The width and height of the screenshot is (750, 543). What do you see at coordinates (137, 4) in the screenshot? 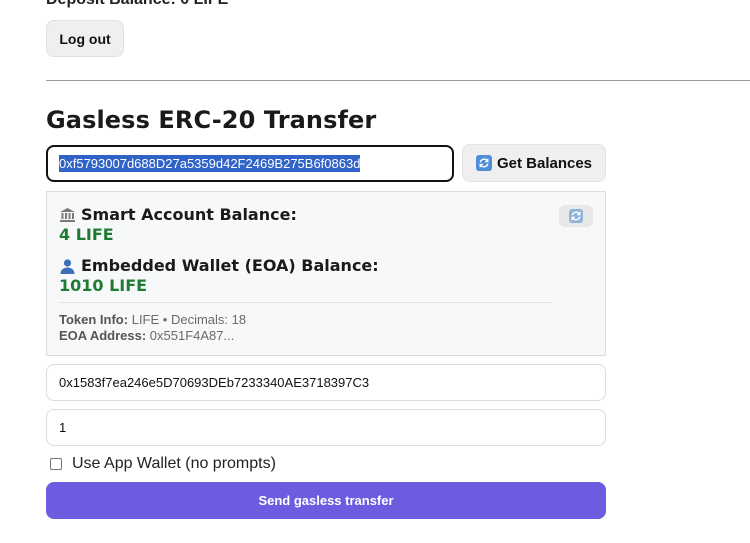
I see `deposit-balance-text: Deposit Balance: 0 LIFE` at bounding box center [137, 4].